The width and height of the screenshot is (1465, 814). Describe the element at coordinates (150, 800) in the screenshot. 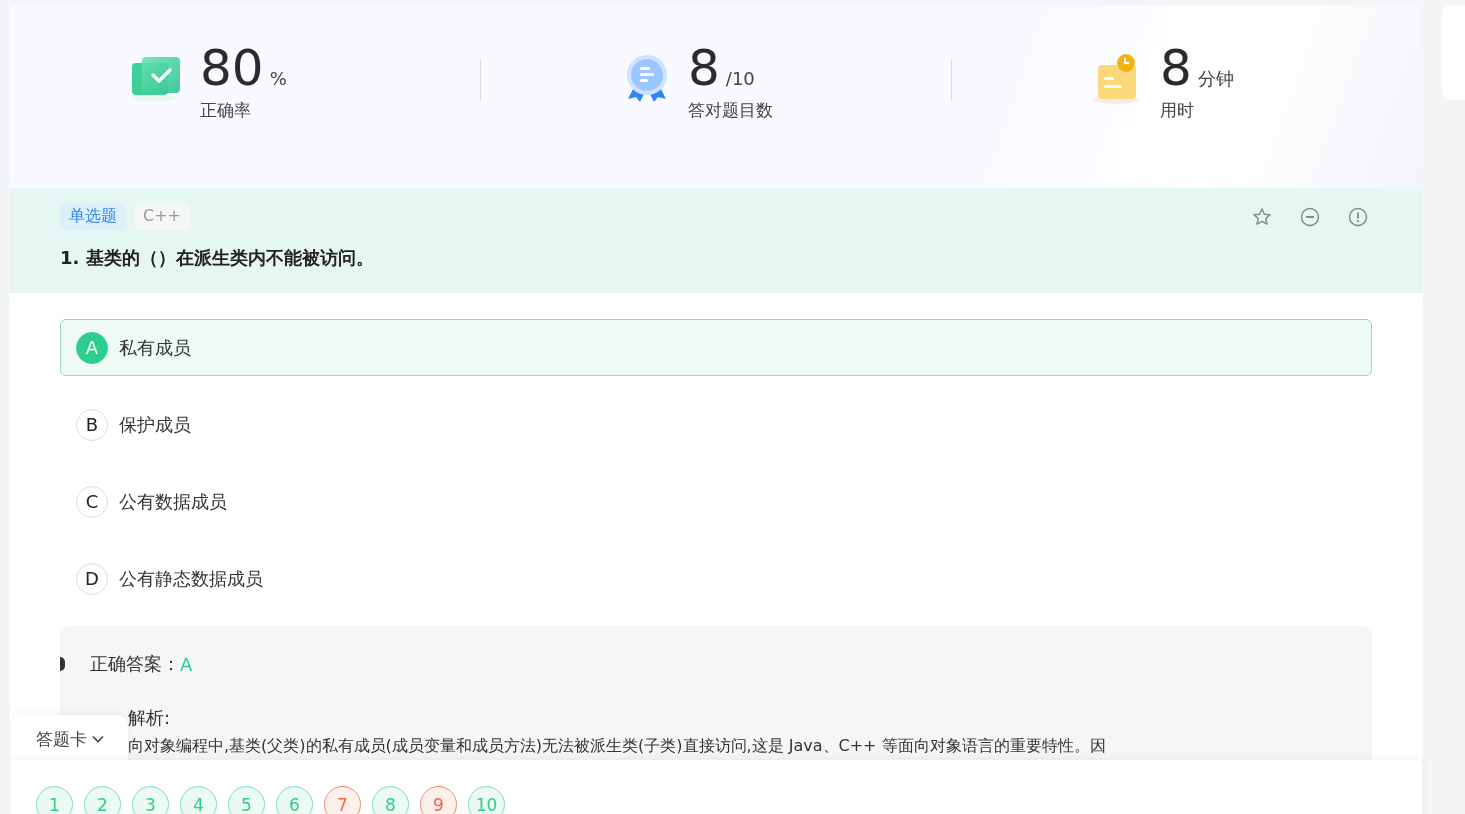

I see `question-number: 3` at that location.